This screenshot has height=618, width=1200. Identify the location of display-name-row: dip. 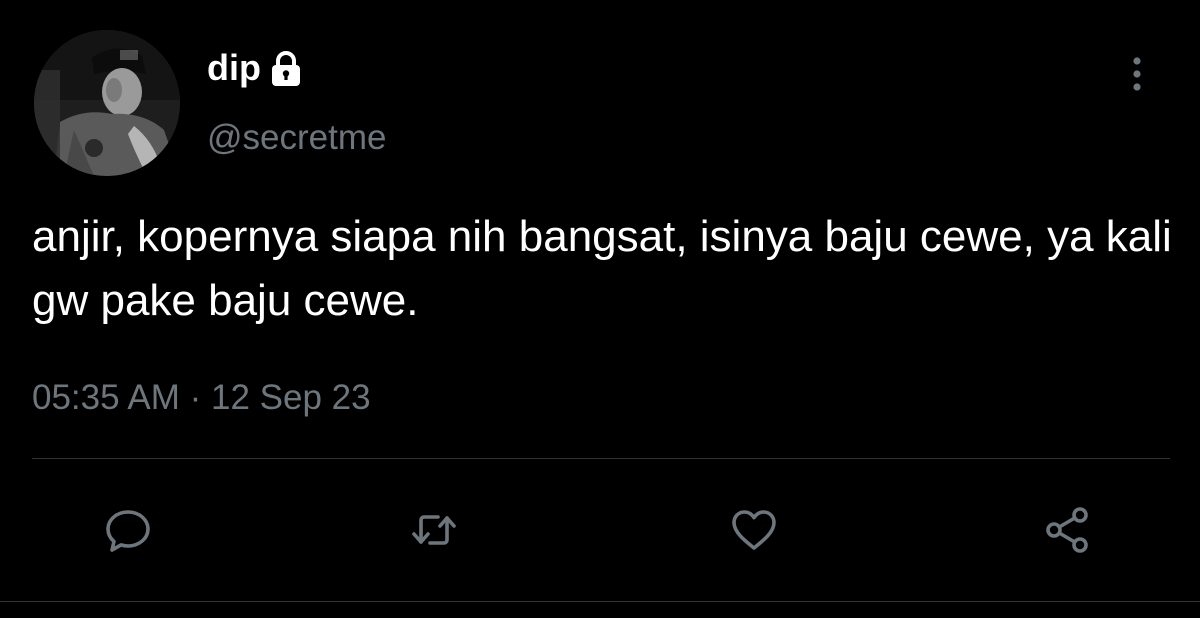
(255, 68).